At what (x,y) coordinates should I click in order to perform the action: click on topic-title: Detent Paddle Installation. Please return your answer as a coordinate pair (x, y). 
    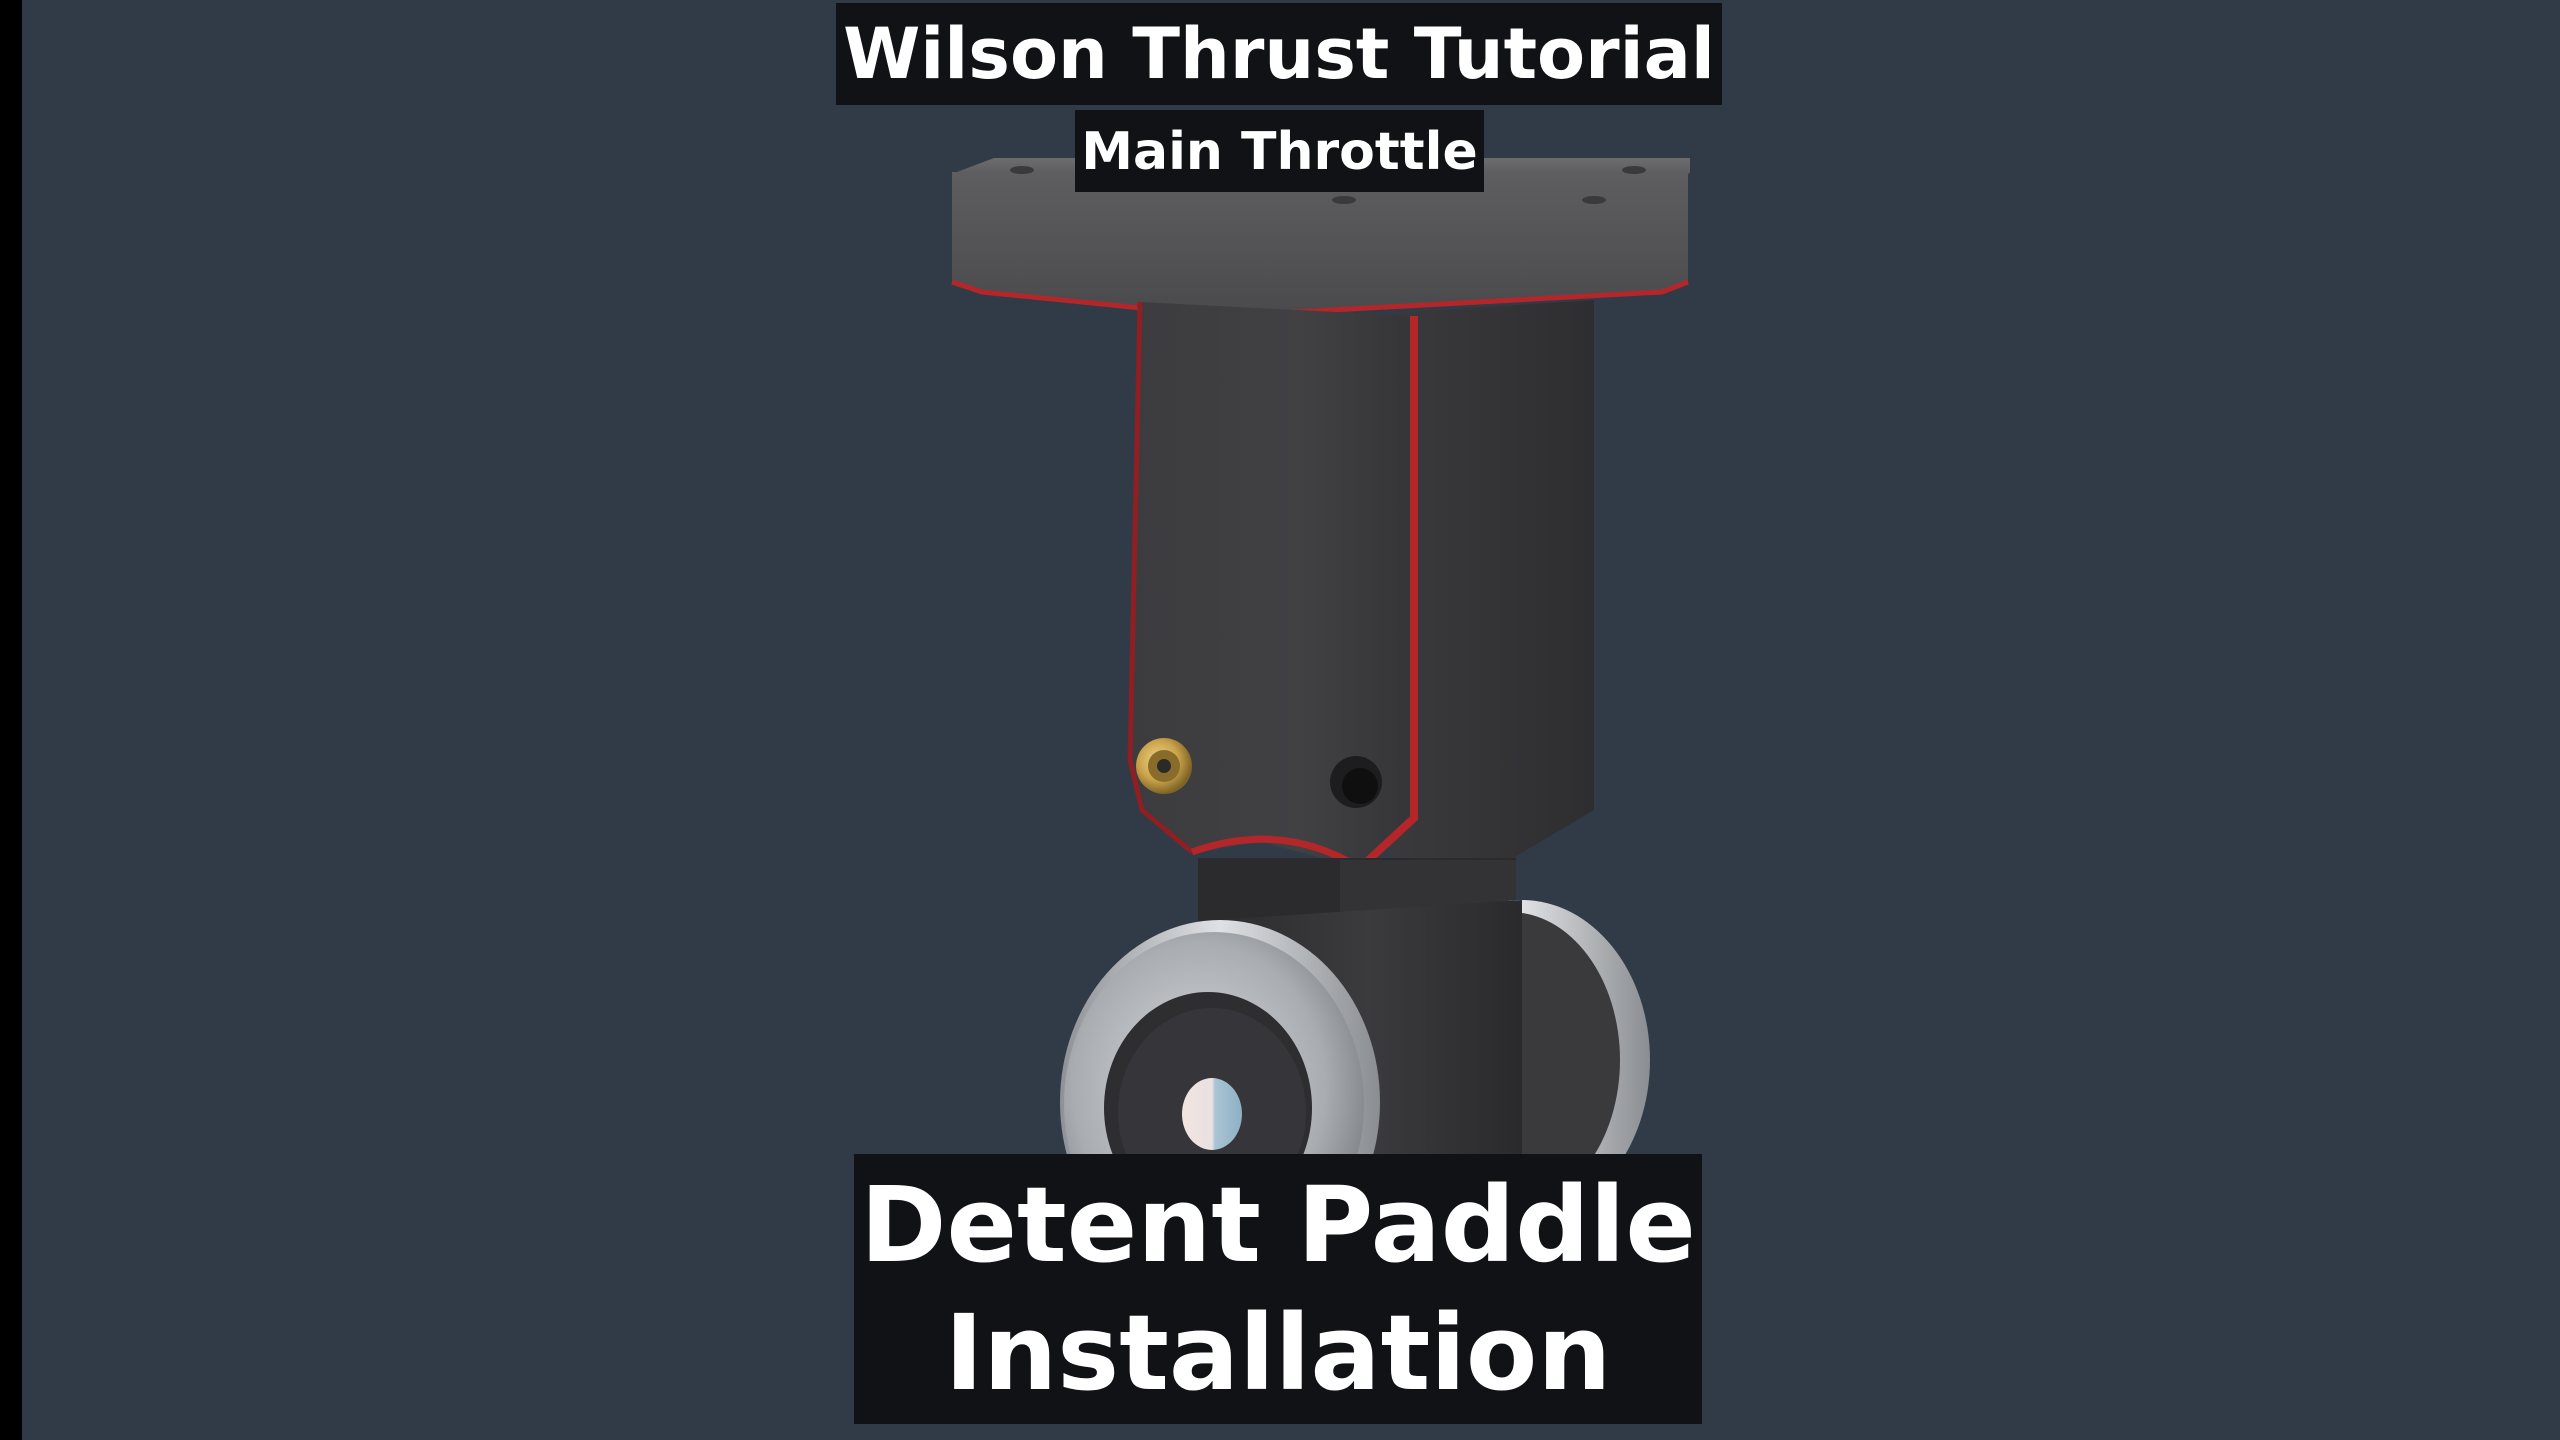
    Looking at the image, I should click on (1278, 1289).